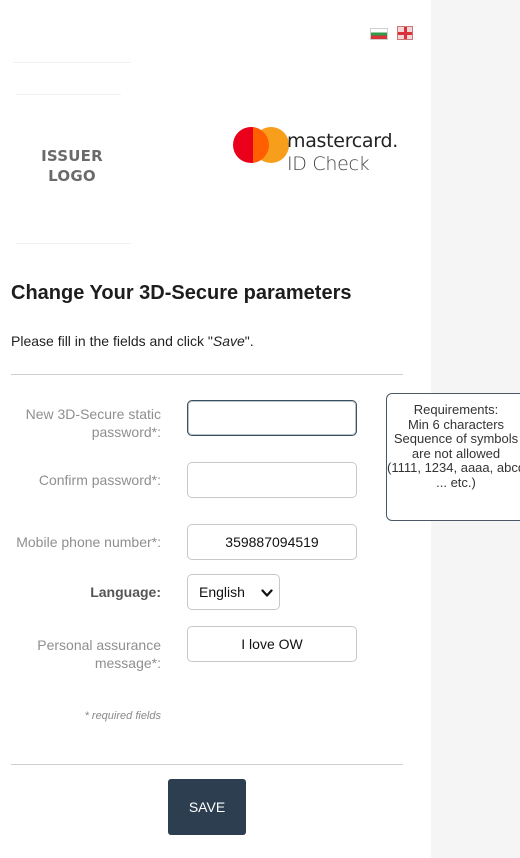  Describe the element at coordinates (207, 374) in the screenshot. I see `divider-top` at that location.